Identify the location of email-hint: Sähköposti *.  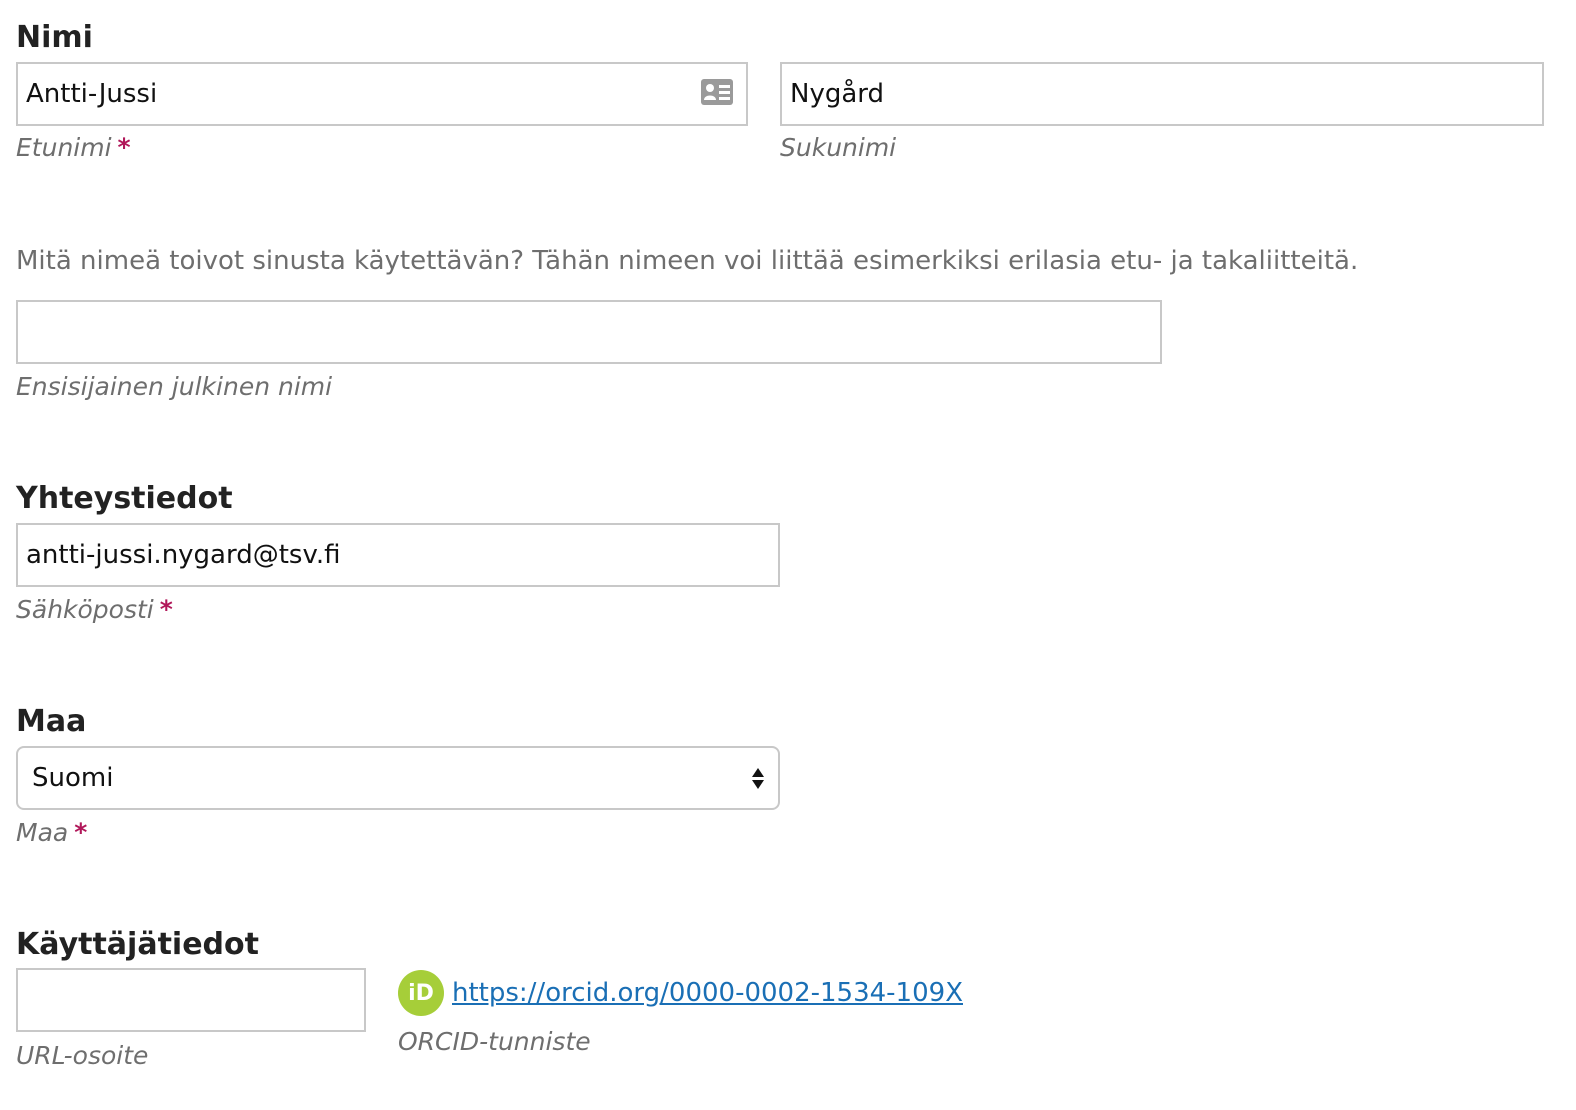
(94, 610).